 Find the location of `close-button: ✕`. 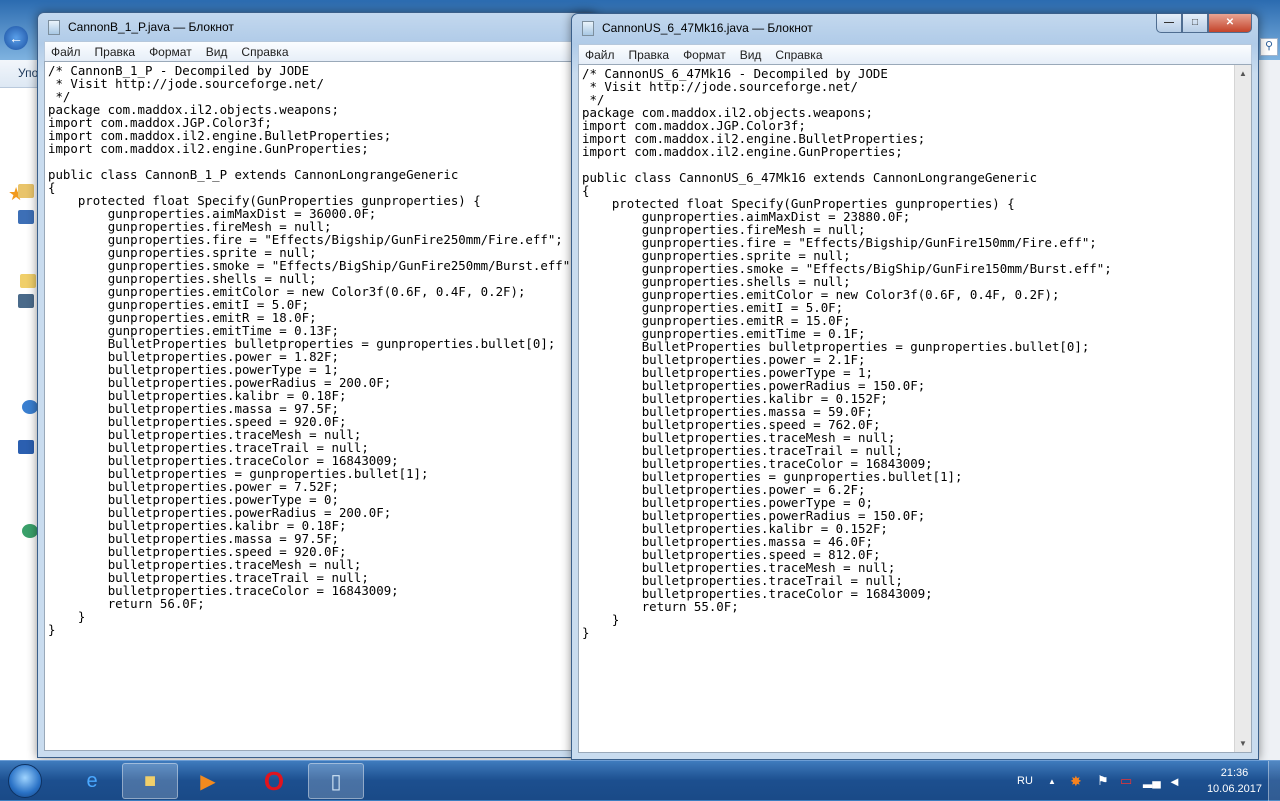

close-button: ✕ is located at coordinates (1230, 23).